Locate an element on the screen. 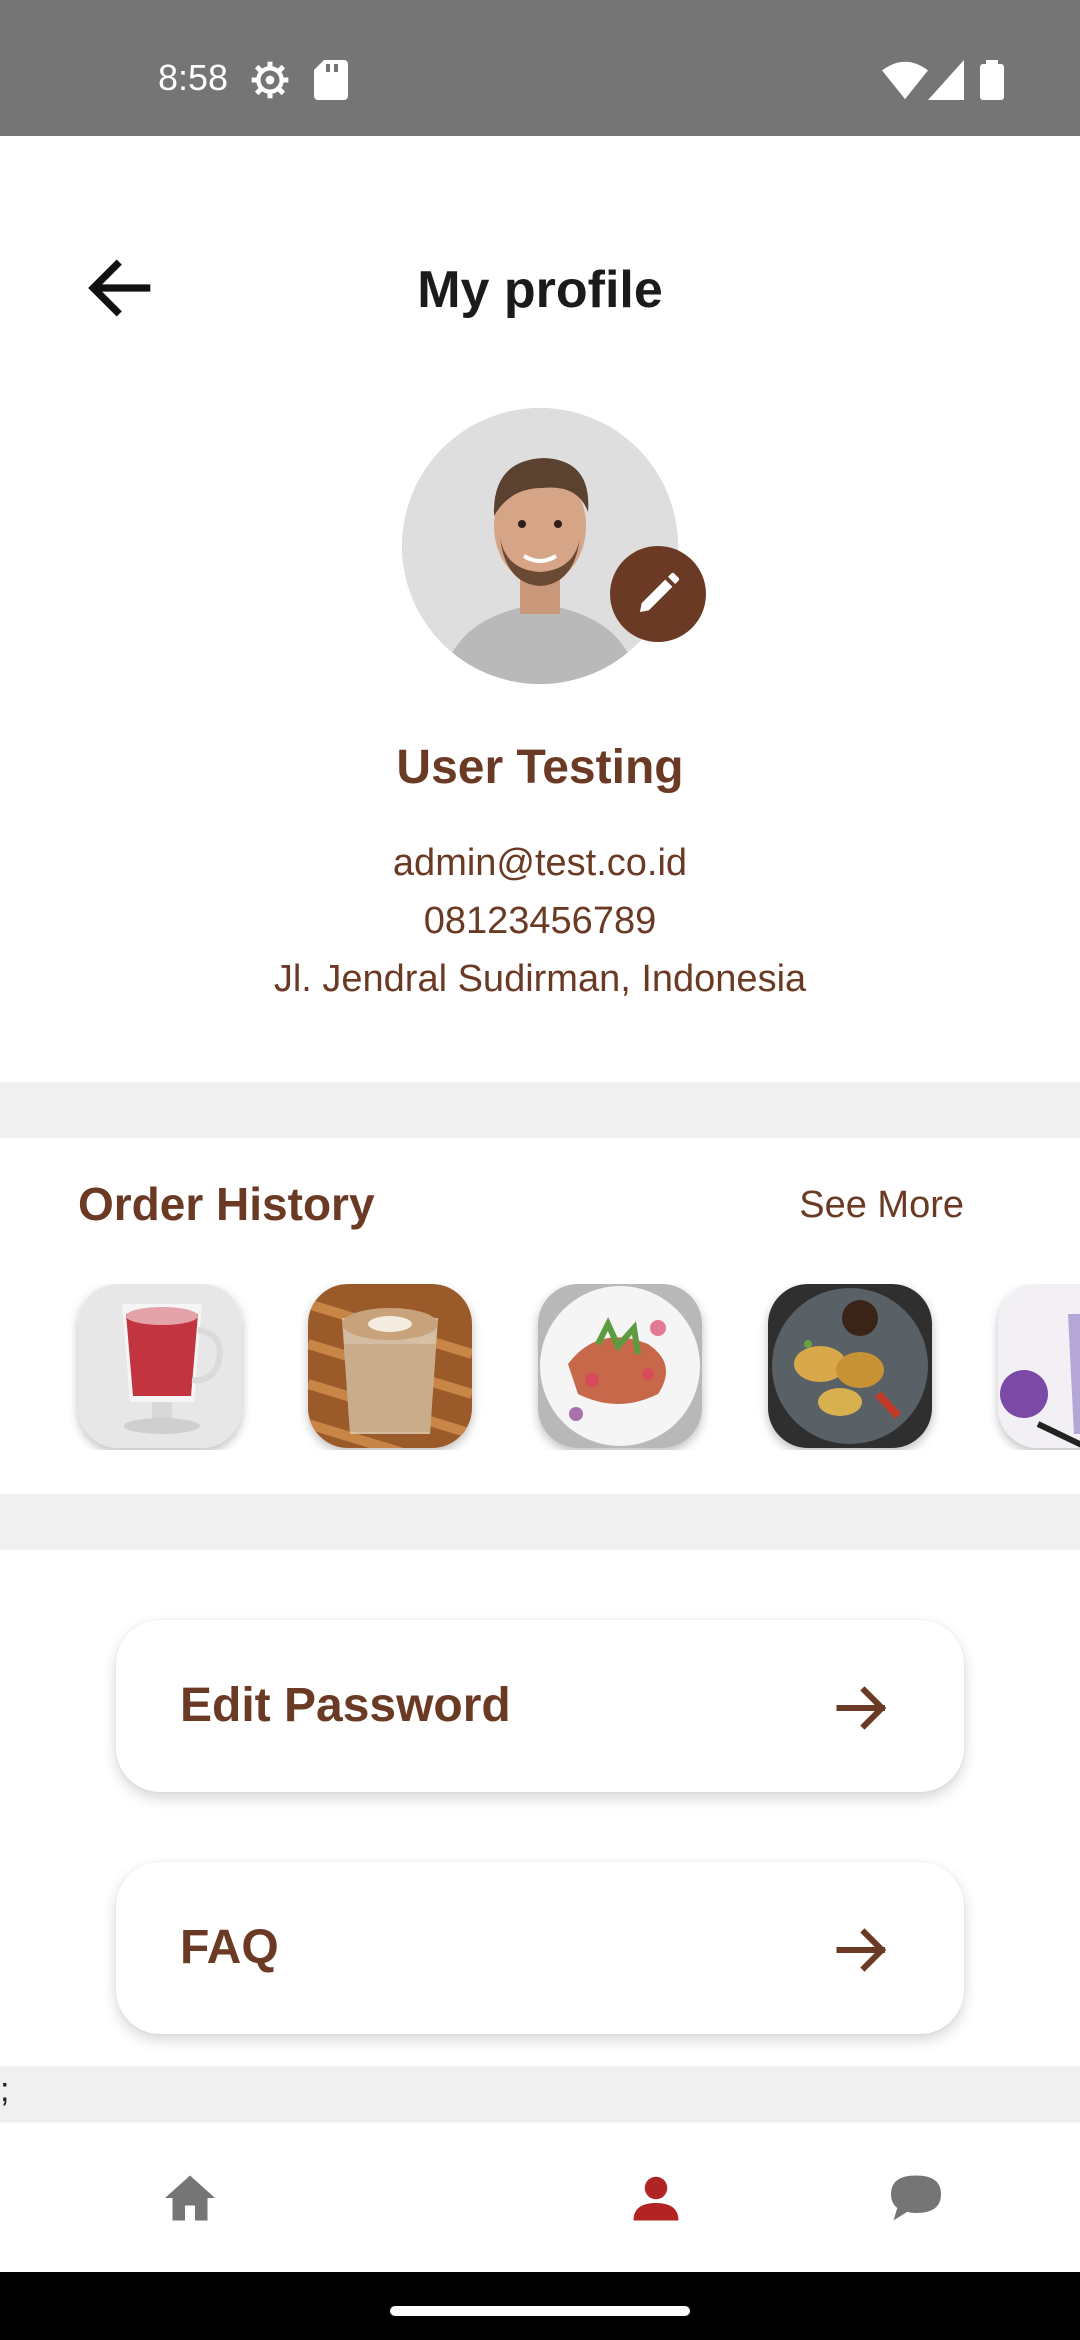  page-title: My profile is located at coordinates (540, 290).